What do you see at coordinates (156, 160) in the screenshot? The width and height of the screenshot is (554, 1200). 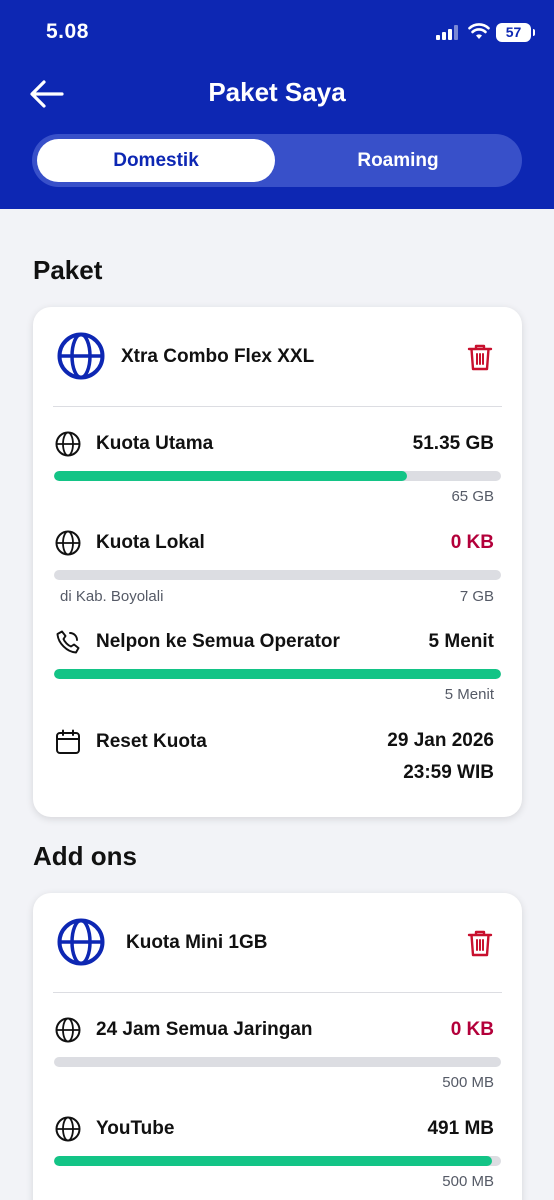 I see `tab-domestik: Domestik` at bounding box center [156, 160].